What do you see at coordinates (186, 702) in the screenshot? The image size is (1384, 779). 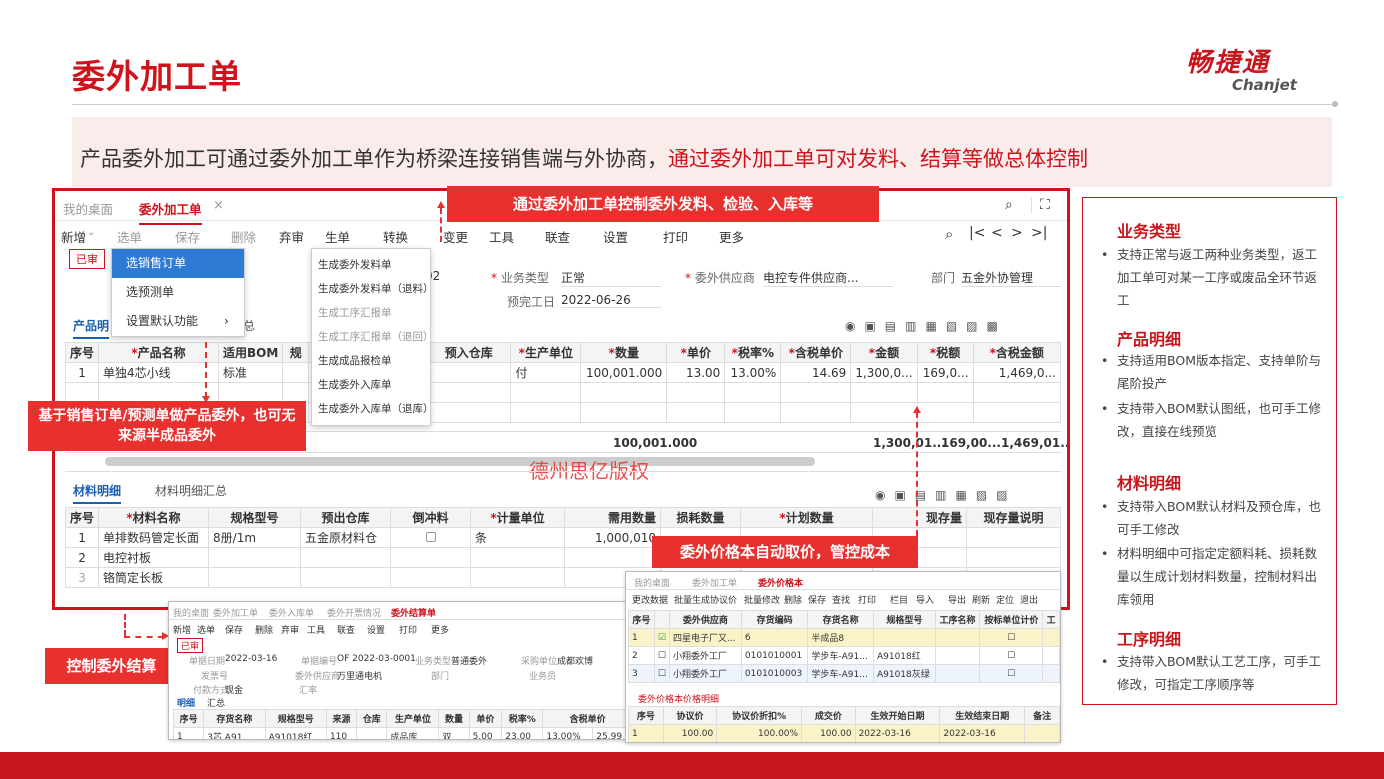 I see `mini-tab-detail: 明细` at bounding box center [186, 702].